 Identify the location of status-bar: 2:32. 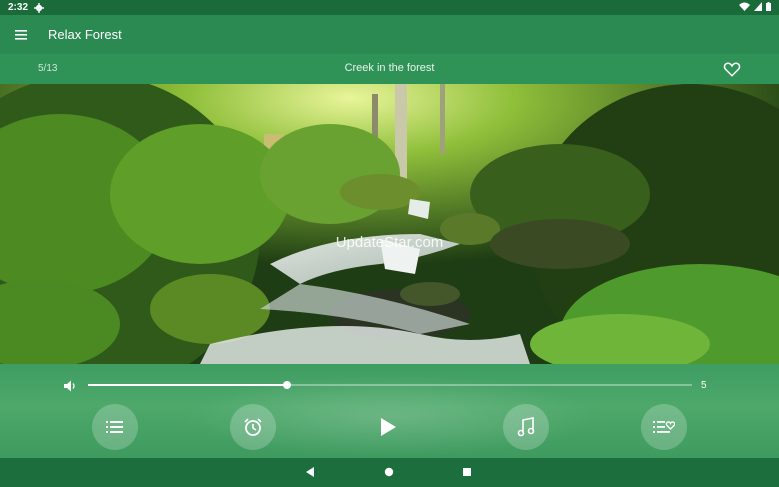
(389, 7).